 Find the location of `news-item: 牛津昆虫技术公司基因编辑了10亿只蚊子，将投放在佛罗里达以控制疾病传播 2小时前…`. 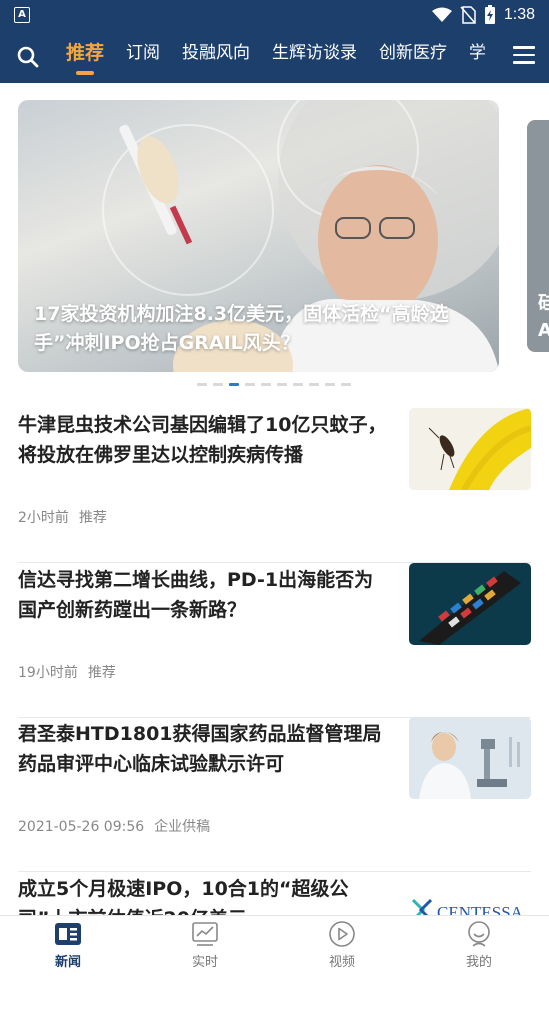

news-item: 牛津昆虫技术公司基因编辑了10亿只蚊子，将投放在佛罗里达以控制疾病传播 2小时前… is located at coordinates (274, 485).